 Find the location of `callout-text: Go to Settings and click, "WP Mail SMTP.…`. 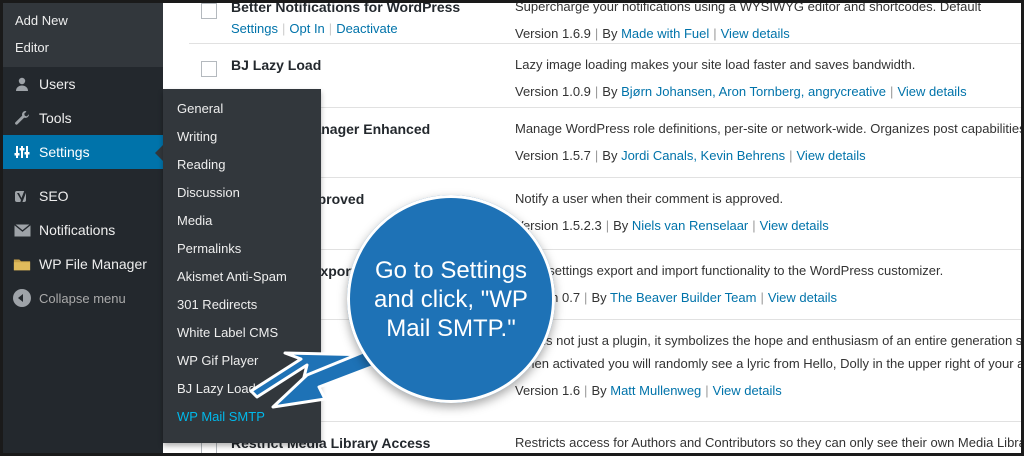

callout-text: Go to Settings and click, "WP Mail SMTP.… is located at coordinates (451, 299).